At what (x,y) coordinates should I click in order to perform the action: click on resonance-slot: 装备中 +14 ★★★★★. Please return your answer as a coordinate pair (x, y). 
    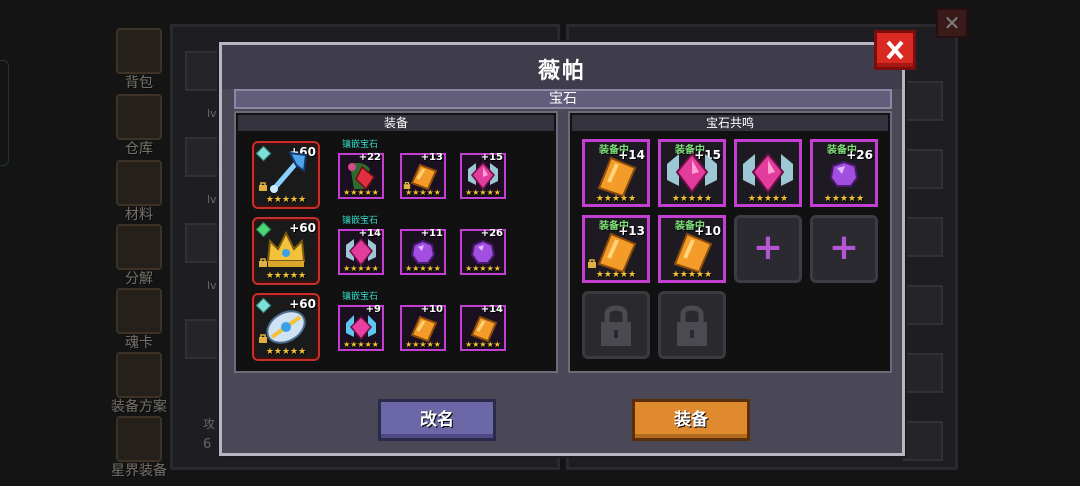
    Looking at the image, I should click on (616, 173).